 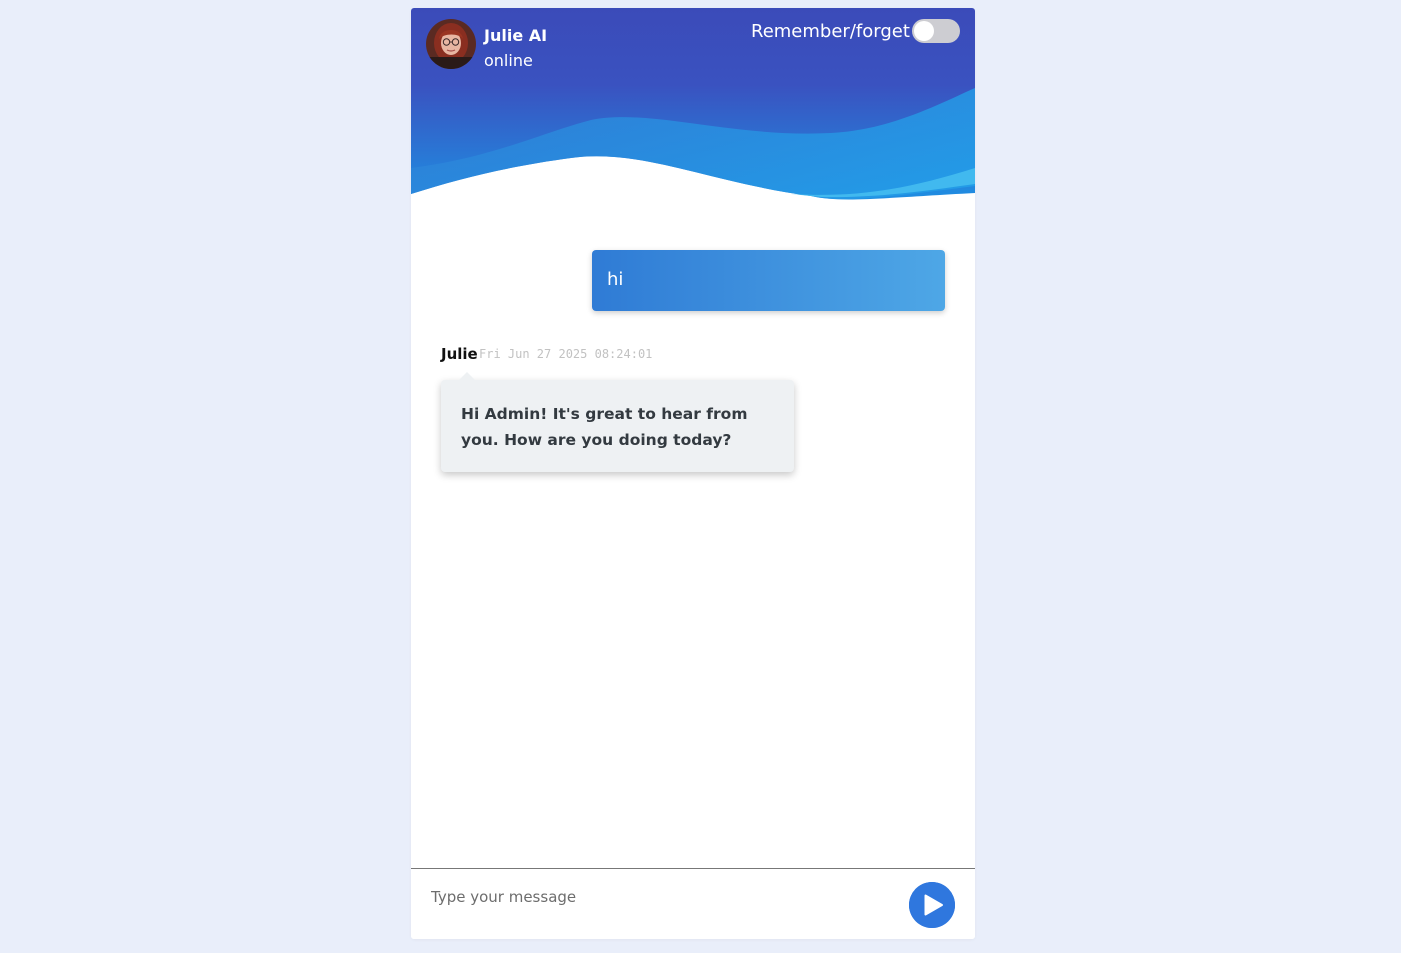 What do you see at coordinates (459, 354) in the screenshot?
I see `bot-message-sender: Julie` at bounding box center [459, 354].